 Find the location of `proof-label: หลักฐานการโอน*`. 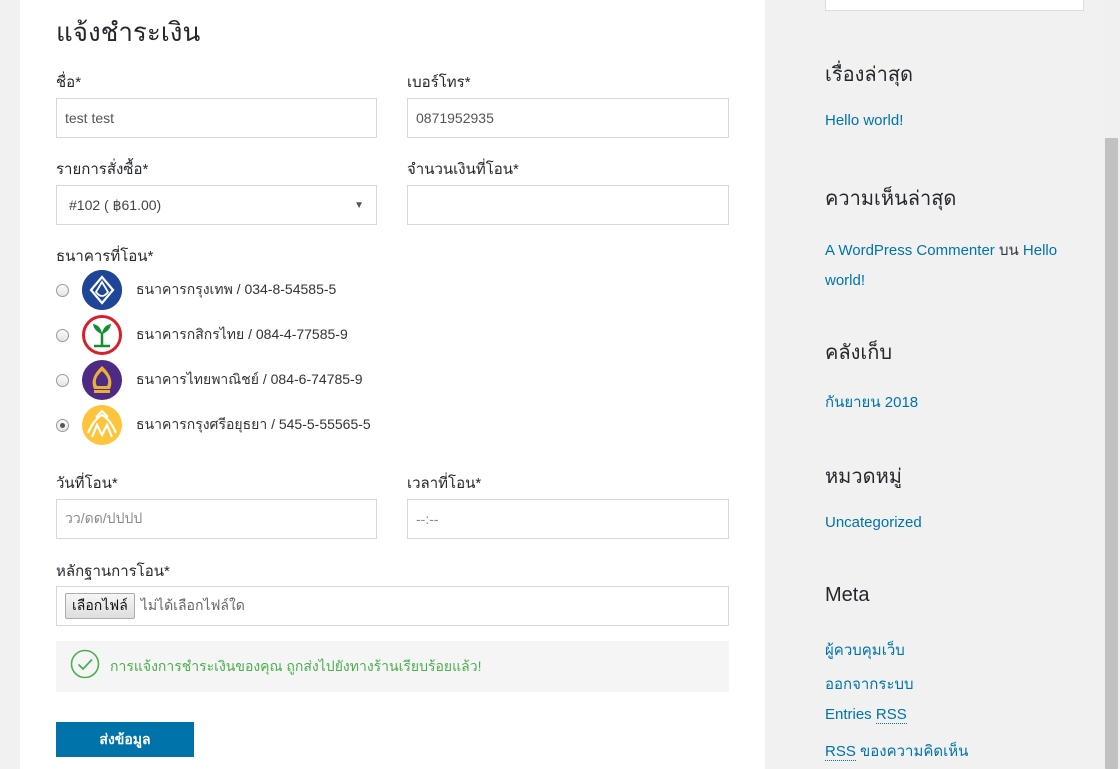

proof-label: หลักฐานการโอน* is located at coordinates (113, 571).